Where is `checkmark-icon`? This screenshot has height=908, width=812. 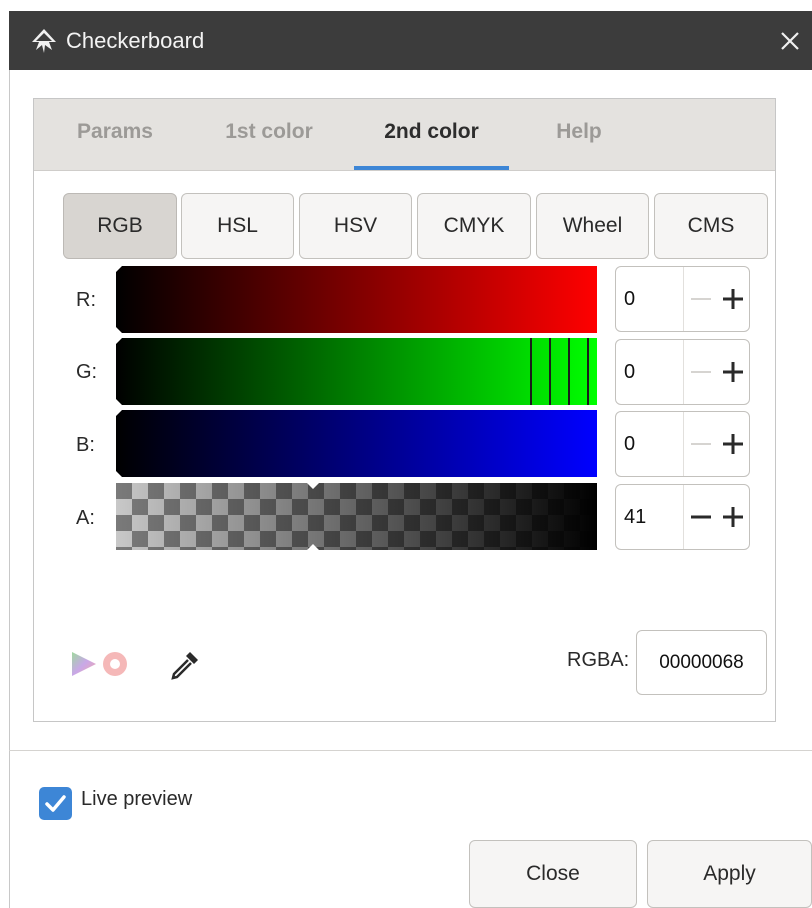 checkmark-icon is located at coordinates (55, 803).